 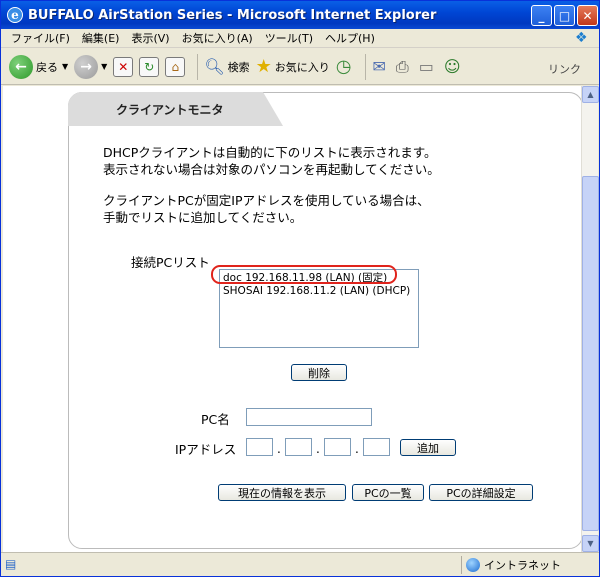 What do you see at coordinates (11, 563) in the screenshot?
I see `page-status-icon: ▤` at bounding box center [11, 563].